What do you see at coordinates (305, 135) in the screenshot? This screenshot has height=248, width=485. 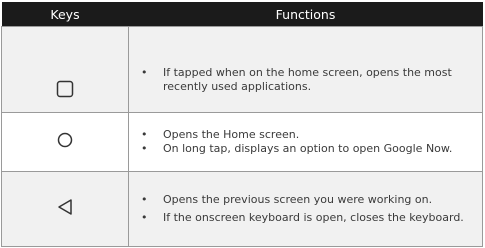 I see `function-item: Opens the Home screen.` at bounding box center [305, 135].